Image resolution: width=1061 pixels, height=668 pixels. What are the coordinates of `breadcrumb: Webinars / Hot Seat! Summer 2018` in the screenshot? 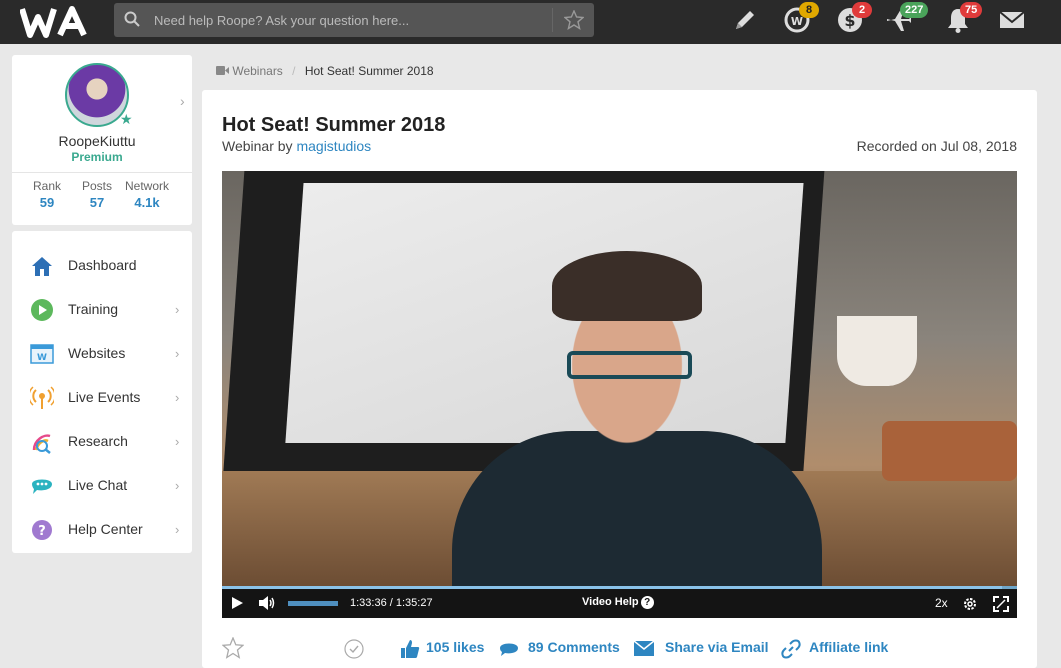 It's located at (325, 71).